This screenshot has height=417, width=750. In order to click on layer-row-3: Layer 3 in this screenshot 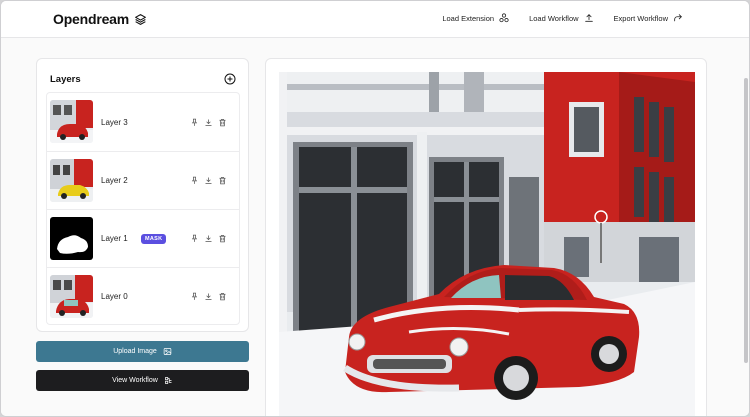, I will do `click(143, 122)`.